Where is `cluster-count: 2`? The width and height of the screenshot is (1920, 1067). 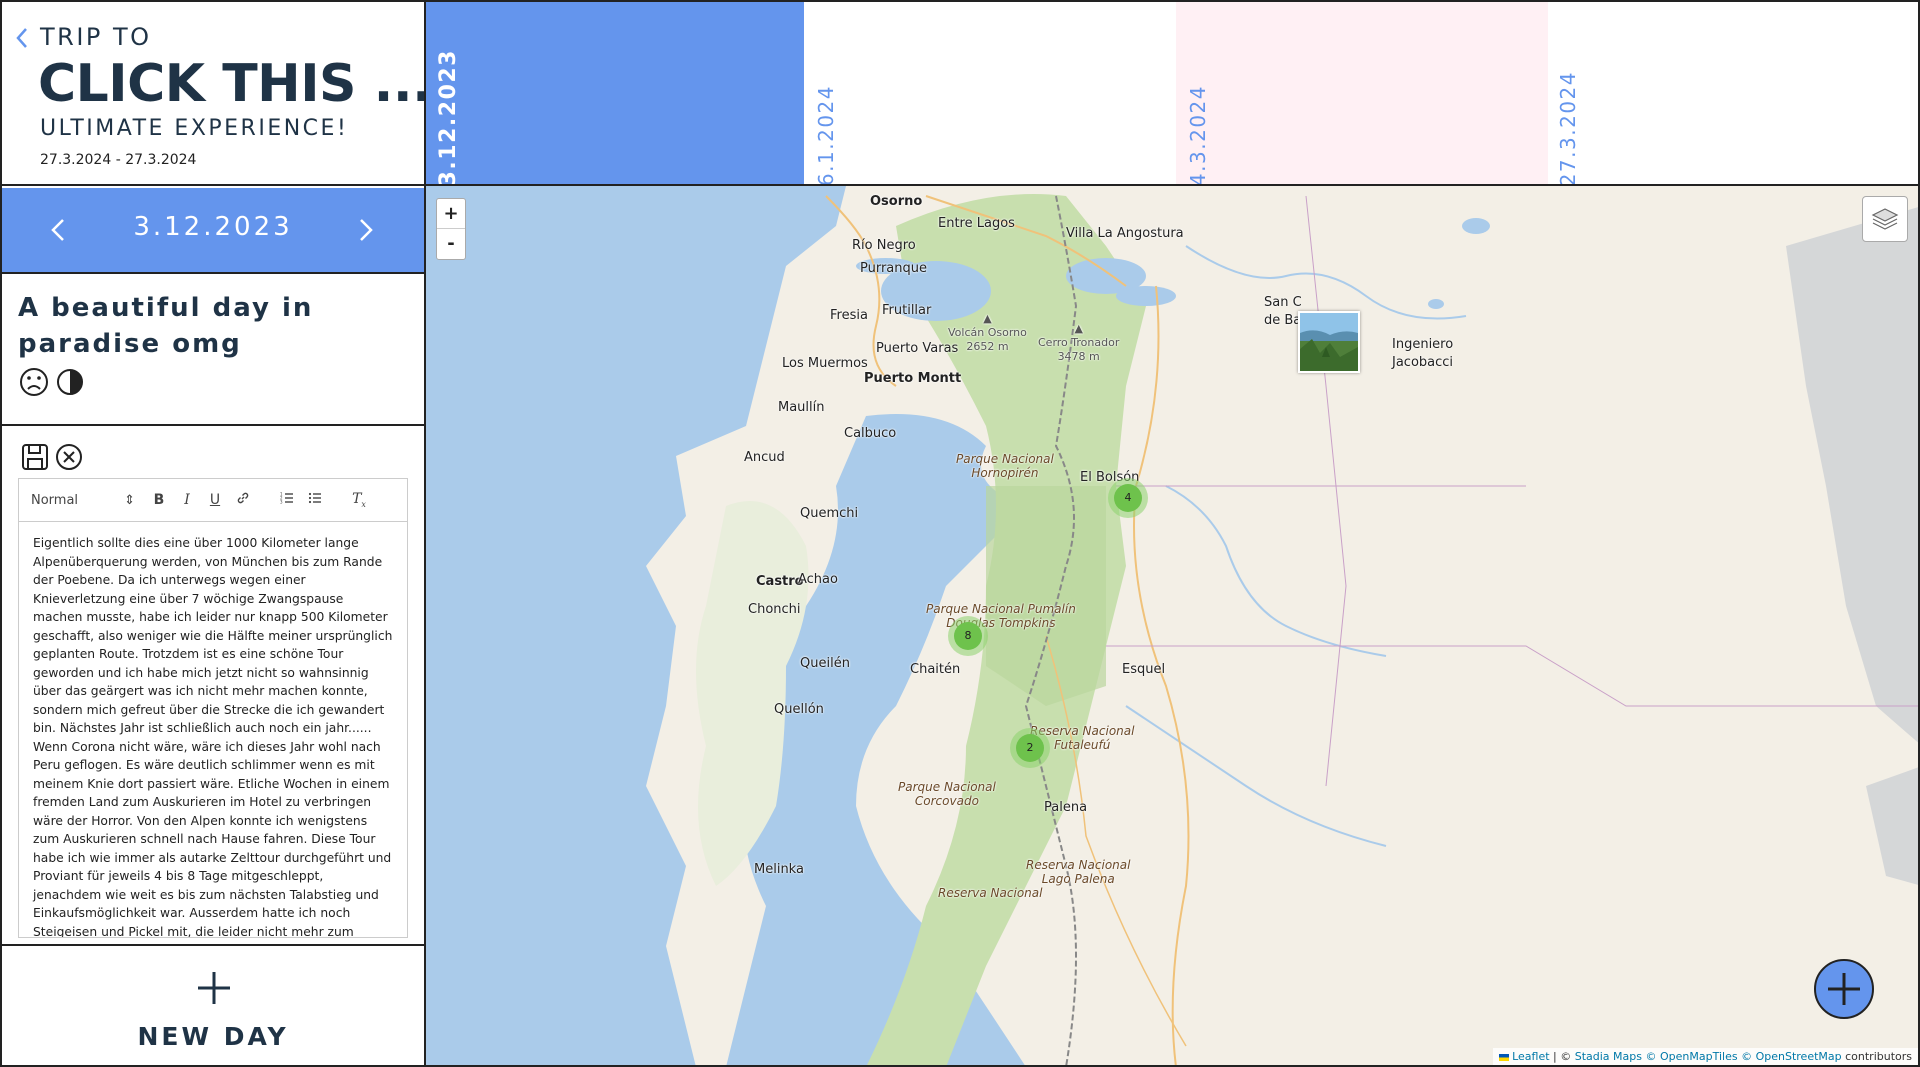 cluster-count: 2 is located at coordinates (1030, 748).